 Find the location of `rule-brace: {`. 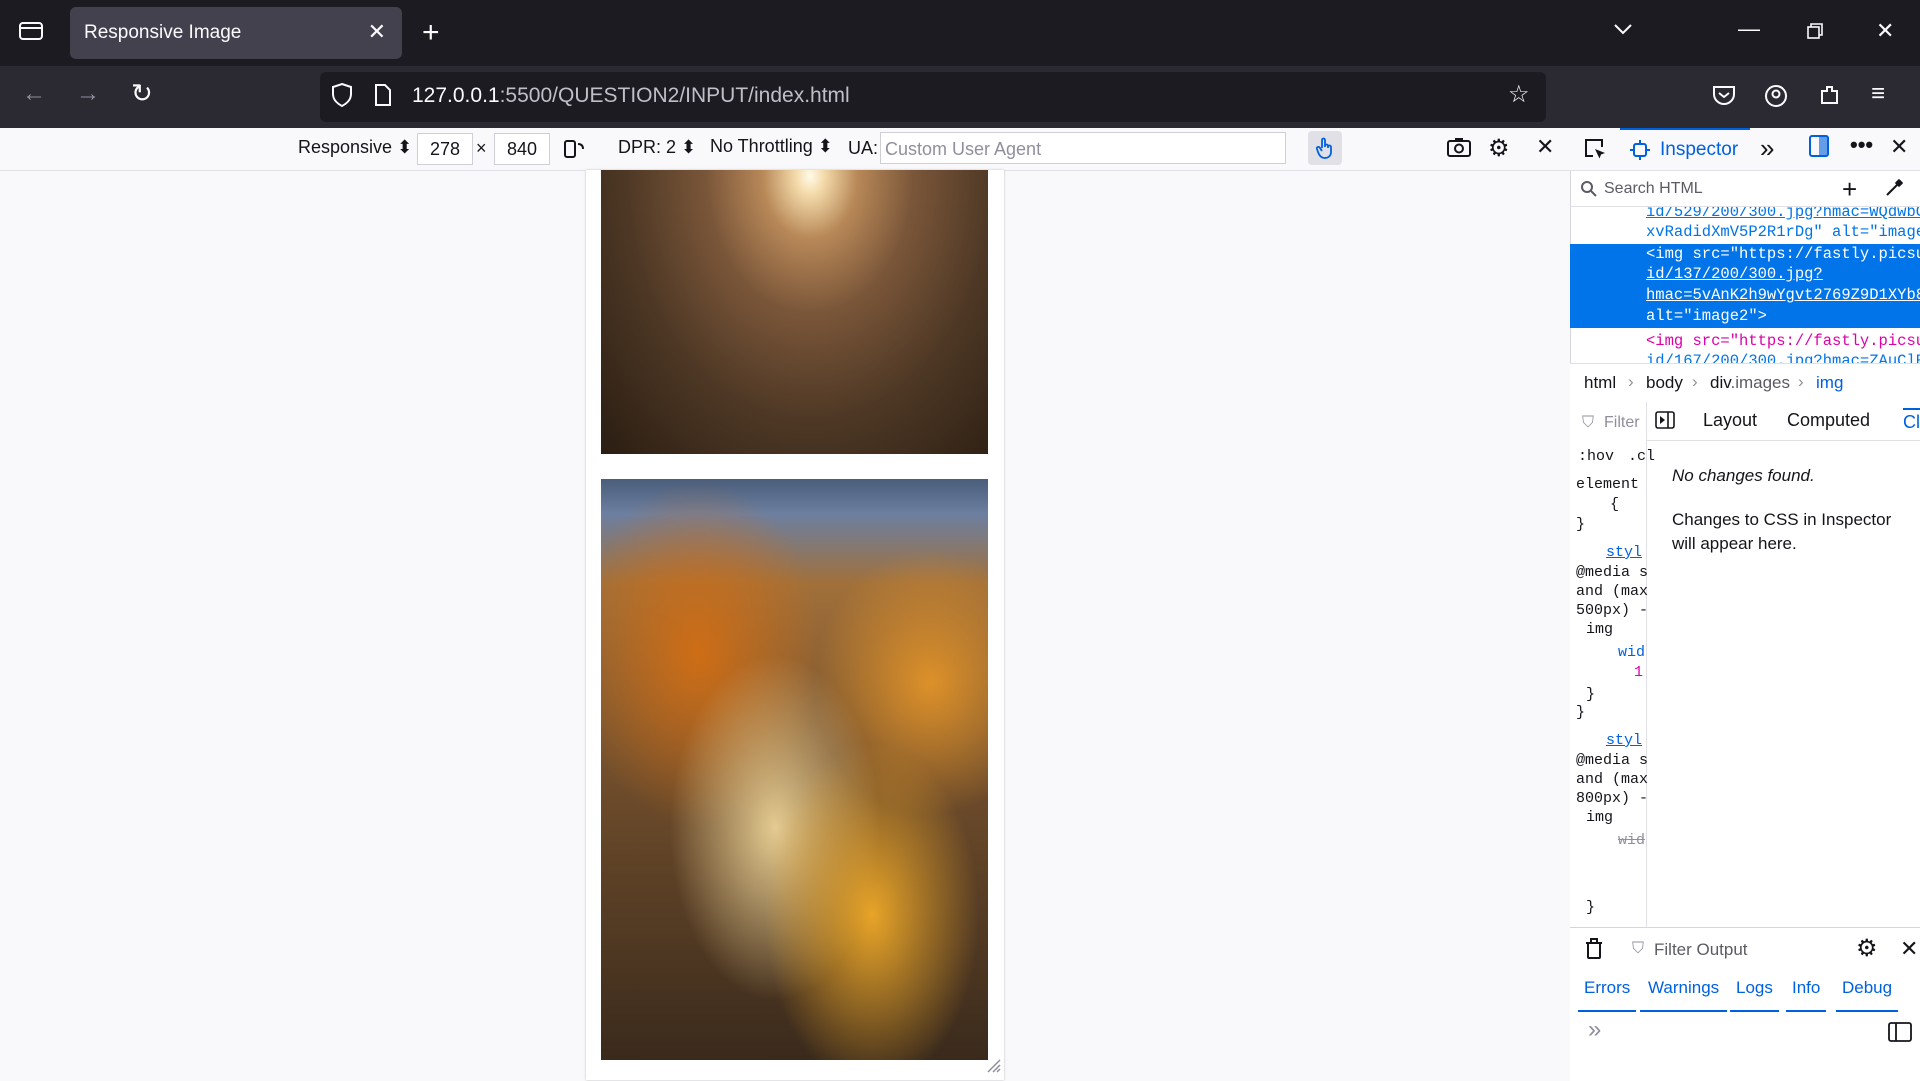

rule-brace: { is located at coordinates (1615, 504).